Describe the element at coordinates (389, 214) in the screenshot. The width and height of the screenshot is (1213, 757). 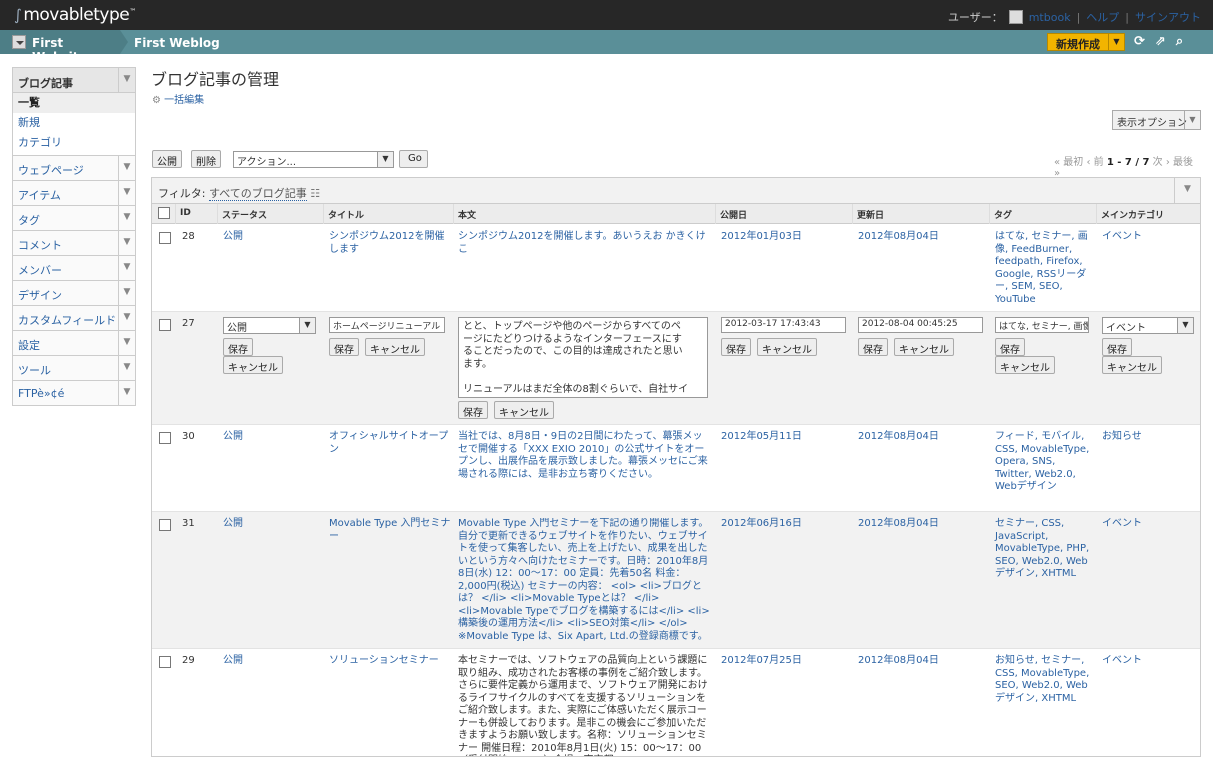
I see `column-title: タイトル` at that location.